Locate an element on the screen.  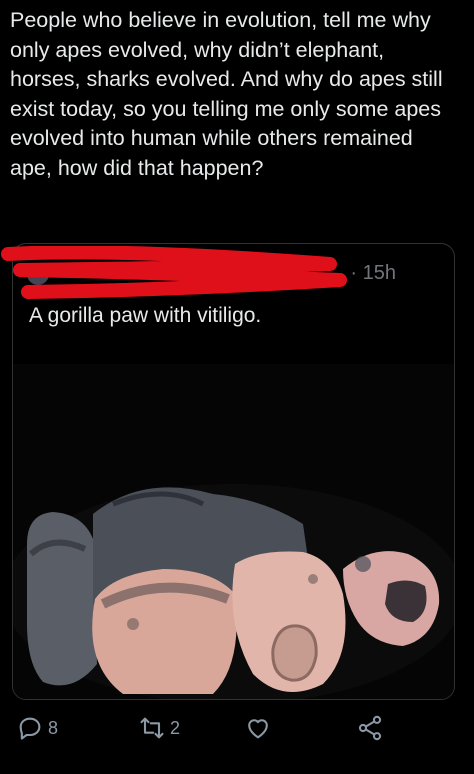
reply-button: 8 is located at coordinates (37, 728).